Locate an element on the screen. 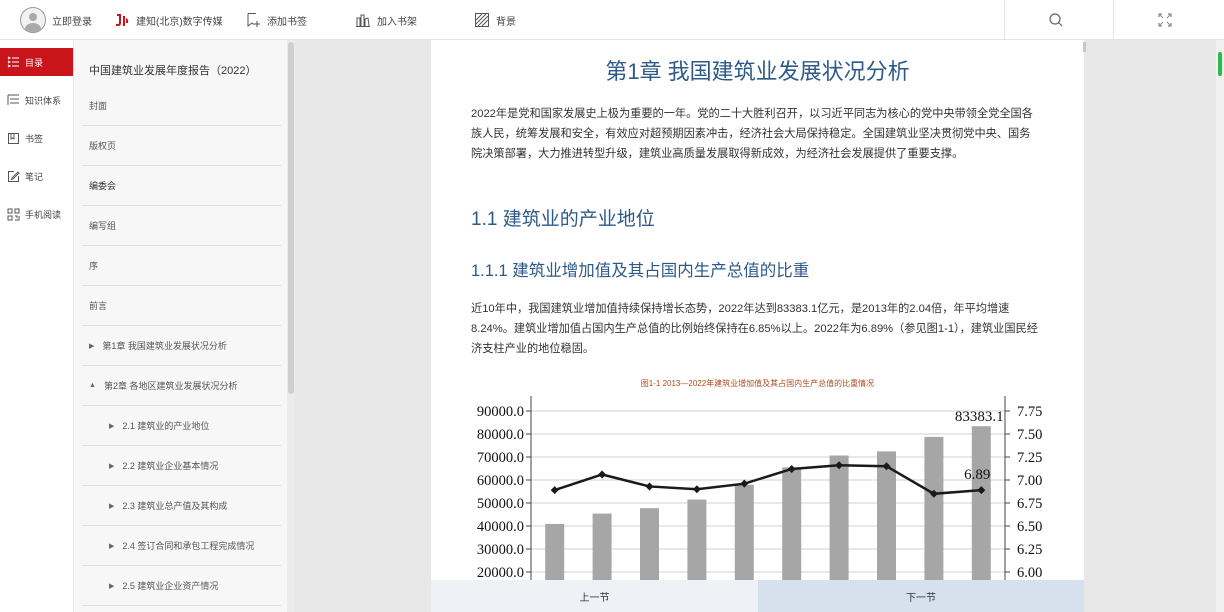 Image resolution: width=1224 pixels, height=612 pixels. toc-item-label: 序 is located at coordinates (94, 266).